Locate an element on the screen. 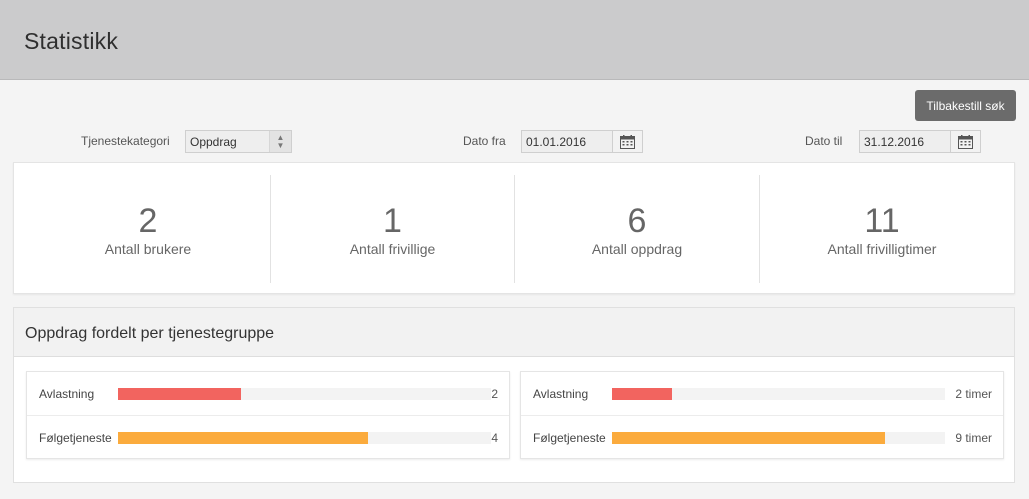  date-from-value: 01.01.2016 is located at coordinates (556, 142).